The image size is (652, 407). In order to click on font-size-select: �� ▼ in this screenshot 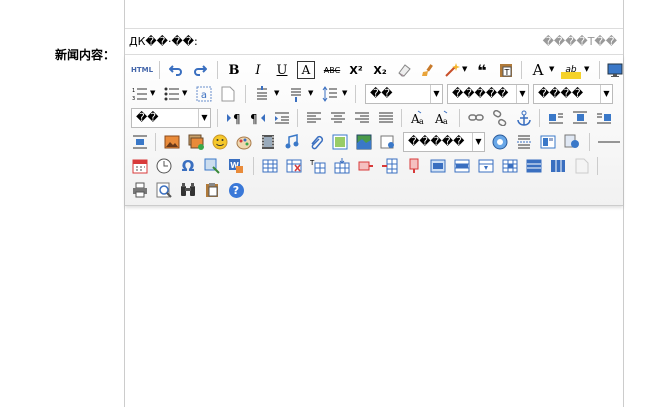, I will do `click(171, 118)`.